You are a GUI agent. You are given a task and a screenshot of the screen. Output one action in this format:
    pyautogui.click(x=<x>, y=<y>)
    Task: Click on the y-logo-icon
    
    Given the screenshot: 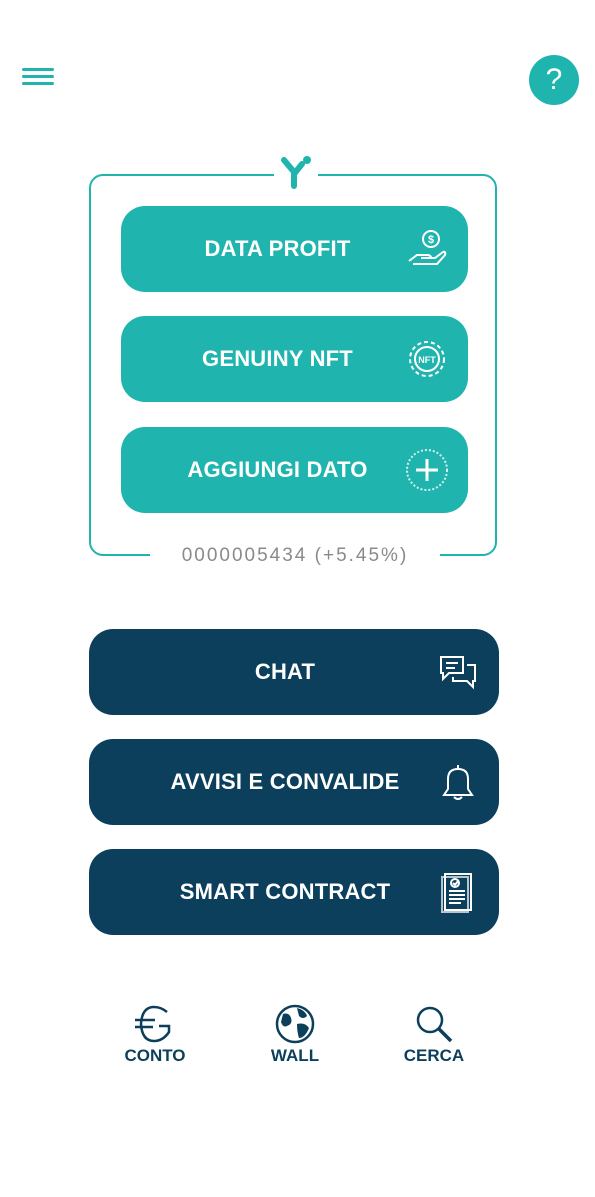 What is the action you would take?
    pyautogui.click(x=296, y=172)
    